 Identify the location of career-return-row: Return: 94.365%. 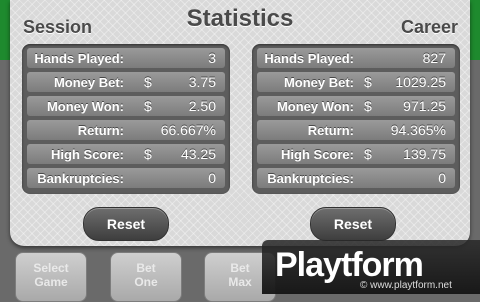
(356, 130).